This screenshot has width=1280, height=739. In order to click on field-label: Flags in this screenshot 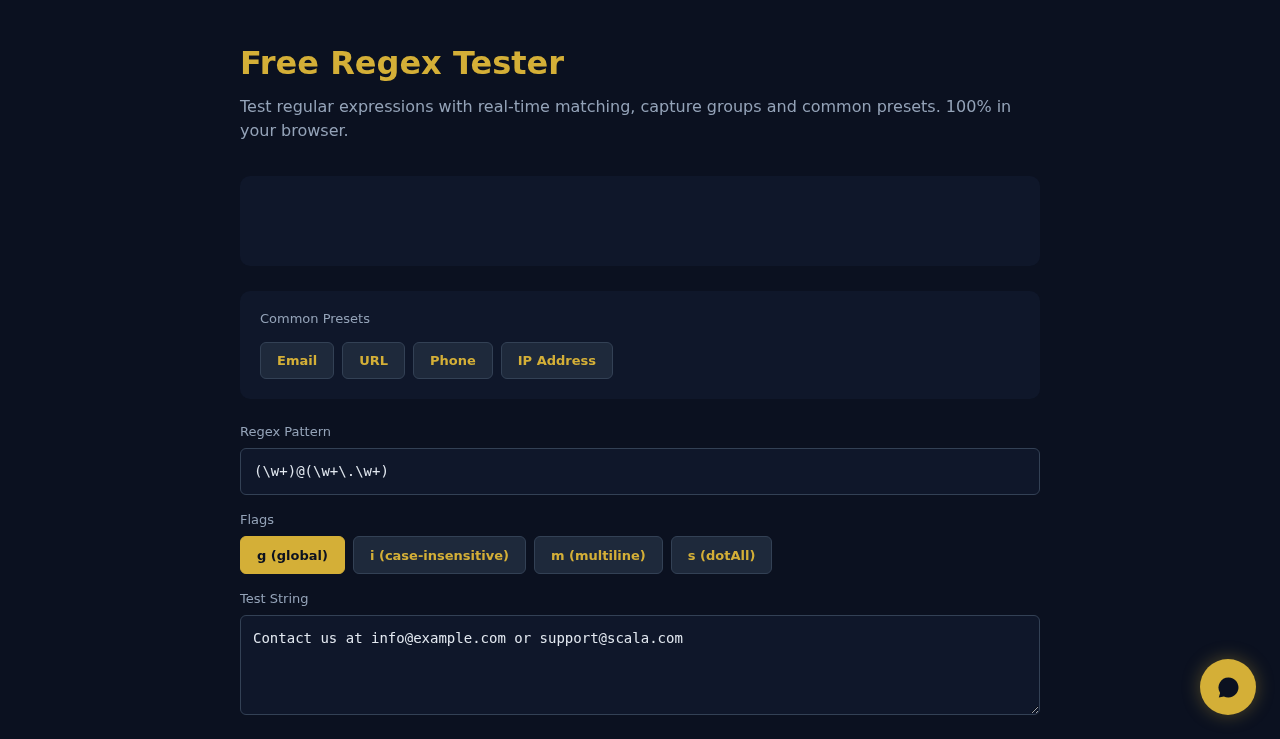, I will do `click(258, 520)`.